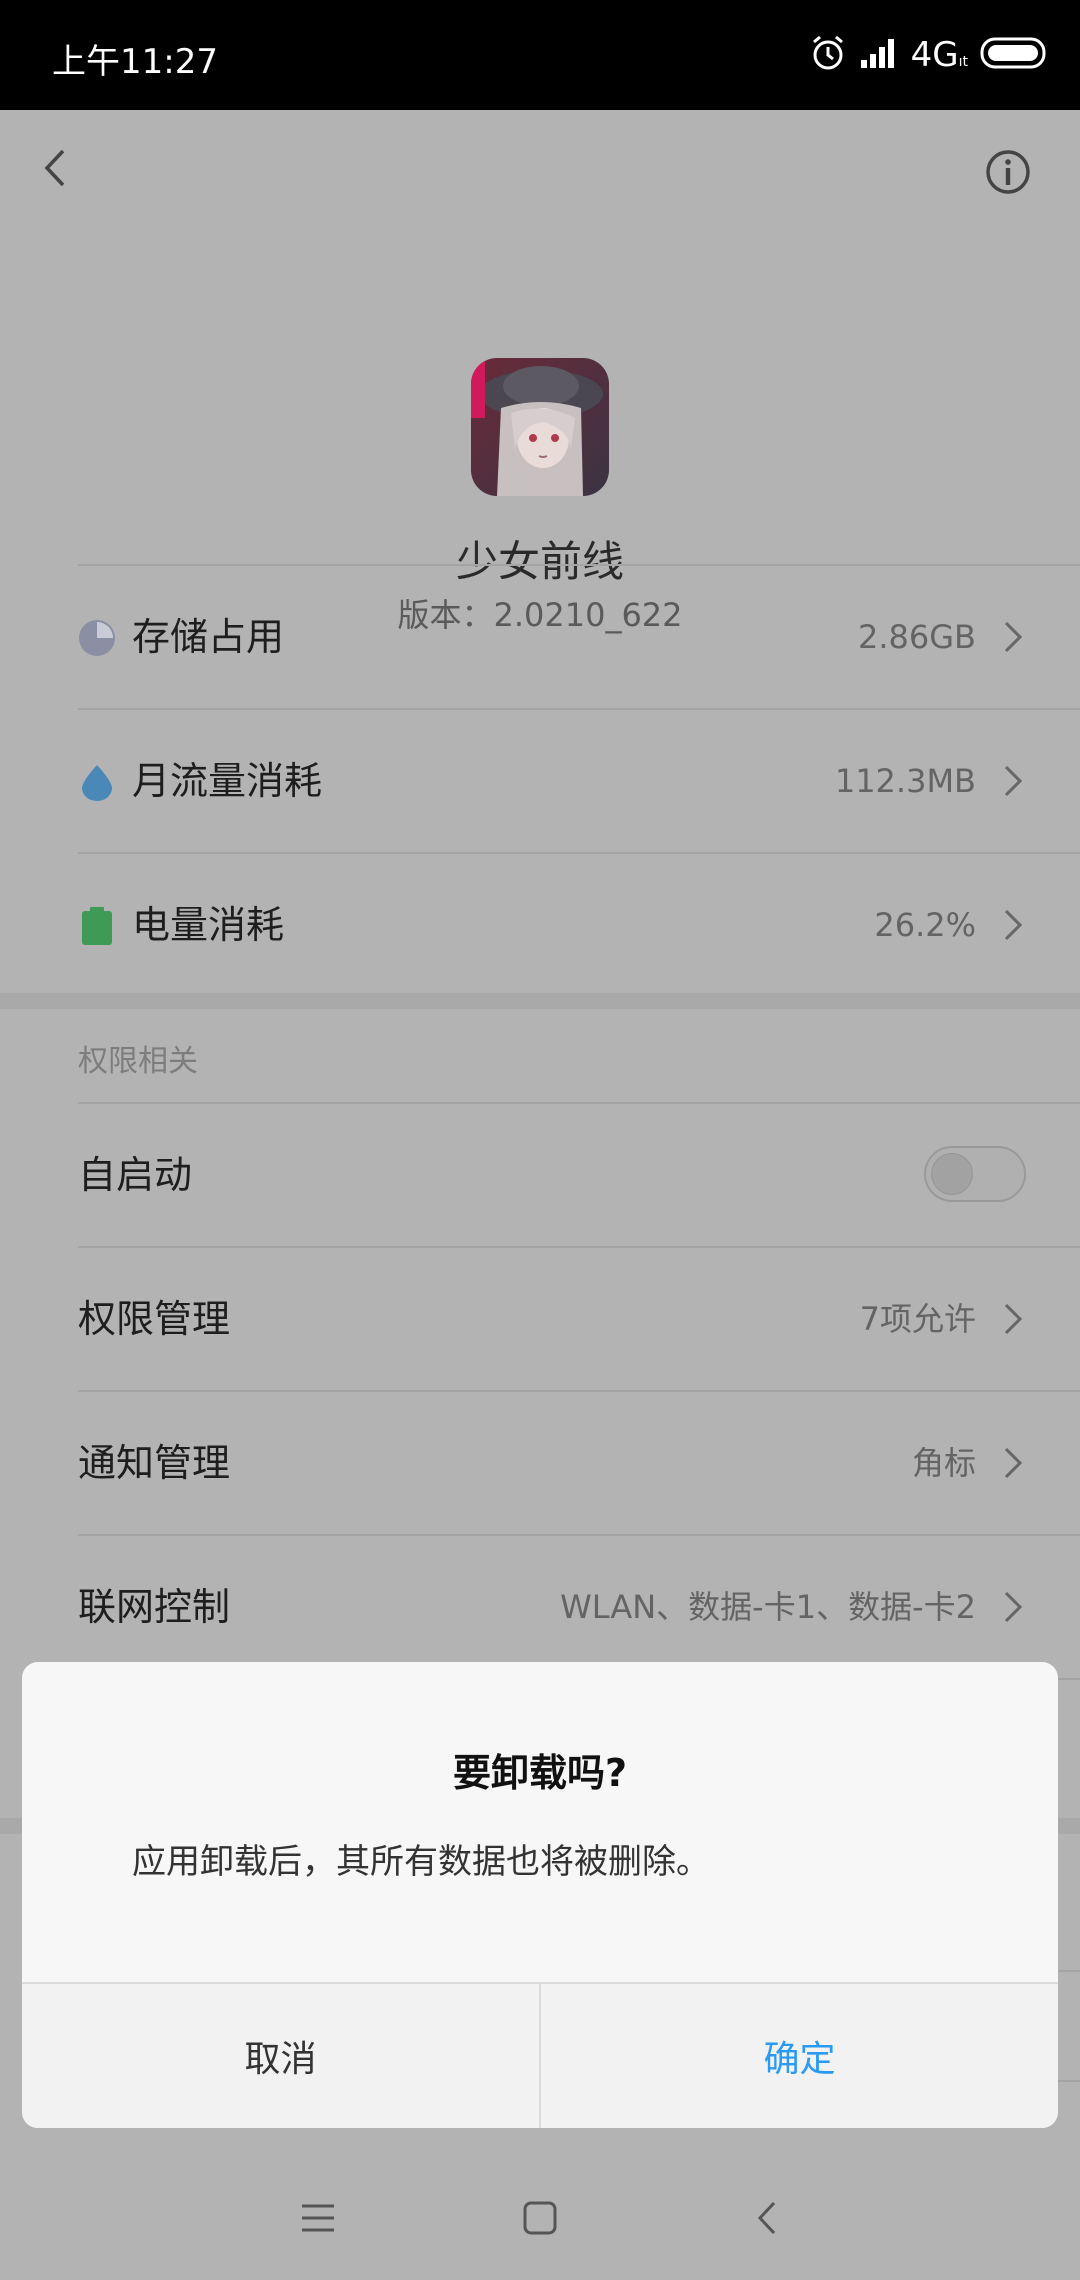  I want to click on info-icon, so click(1008, 172).